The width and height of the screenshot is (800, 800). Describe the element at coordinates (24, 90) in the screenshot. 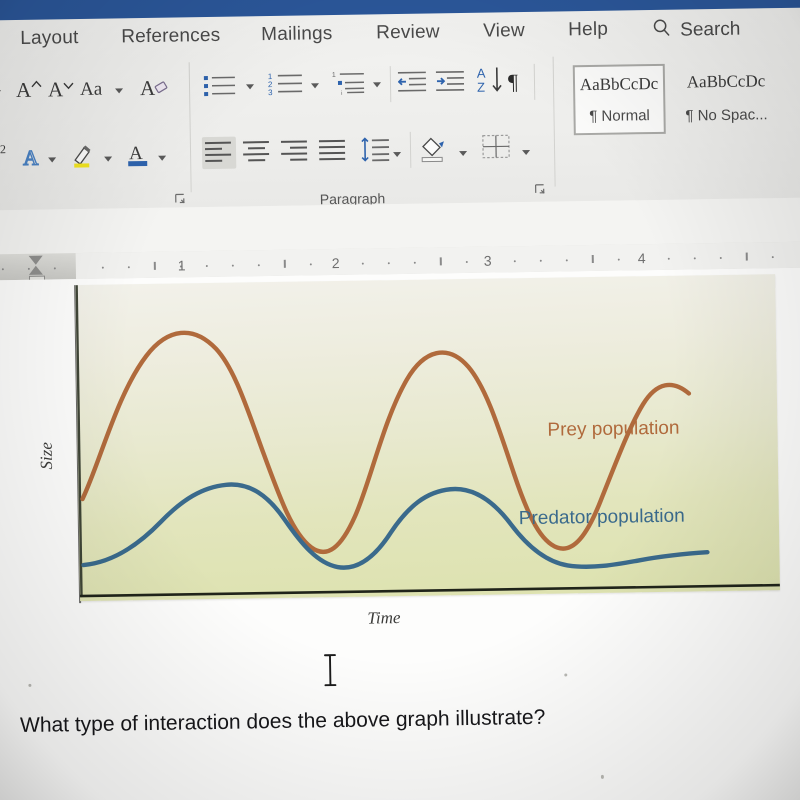

I see `grow-font-button: A` at that location.